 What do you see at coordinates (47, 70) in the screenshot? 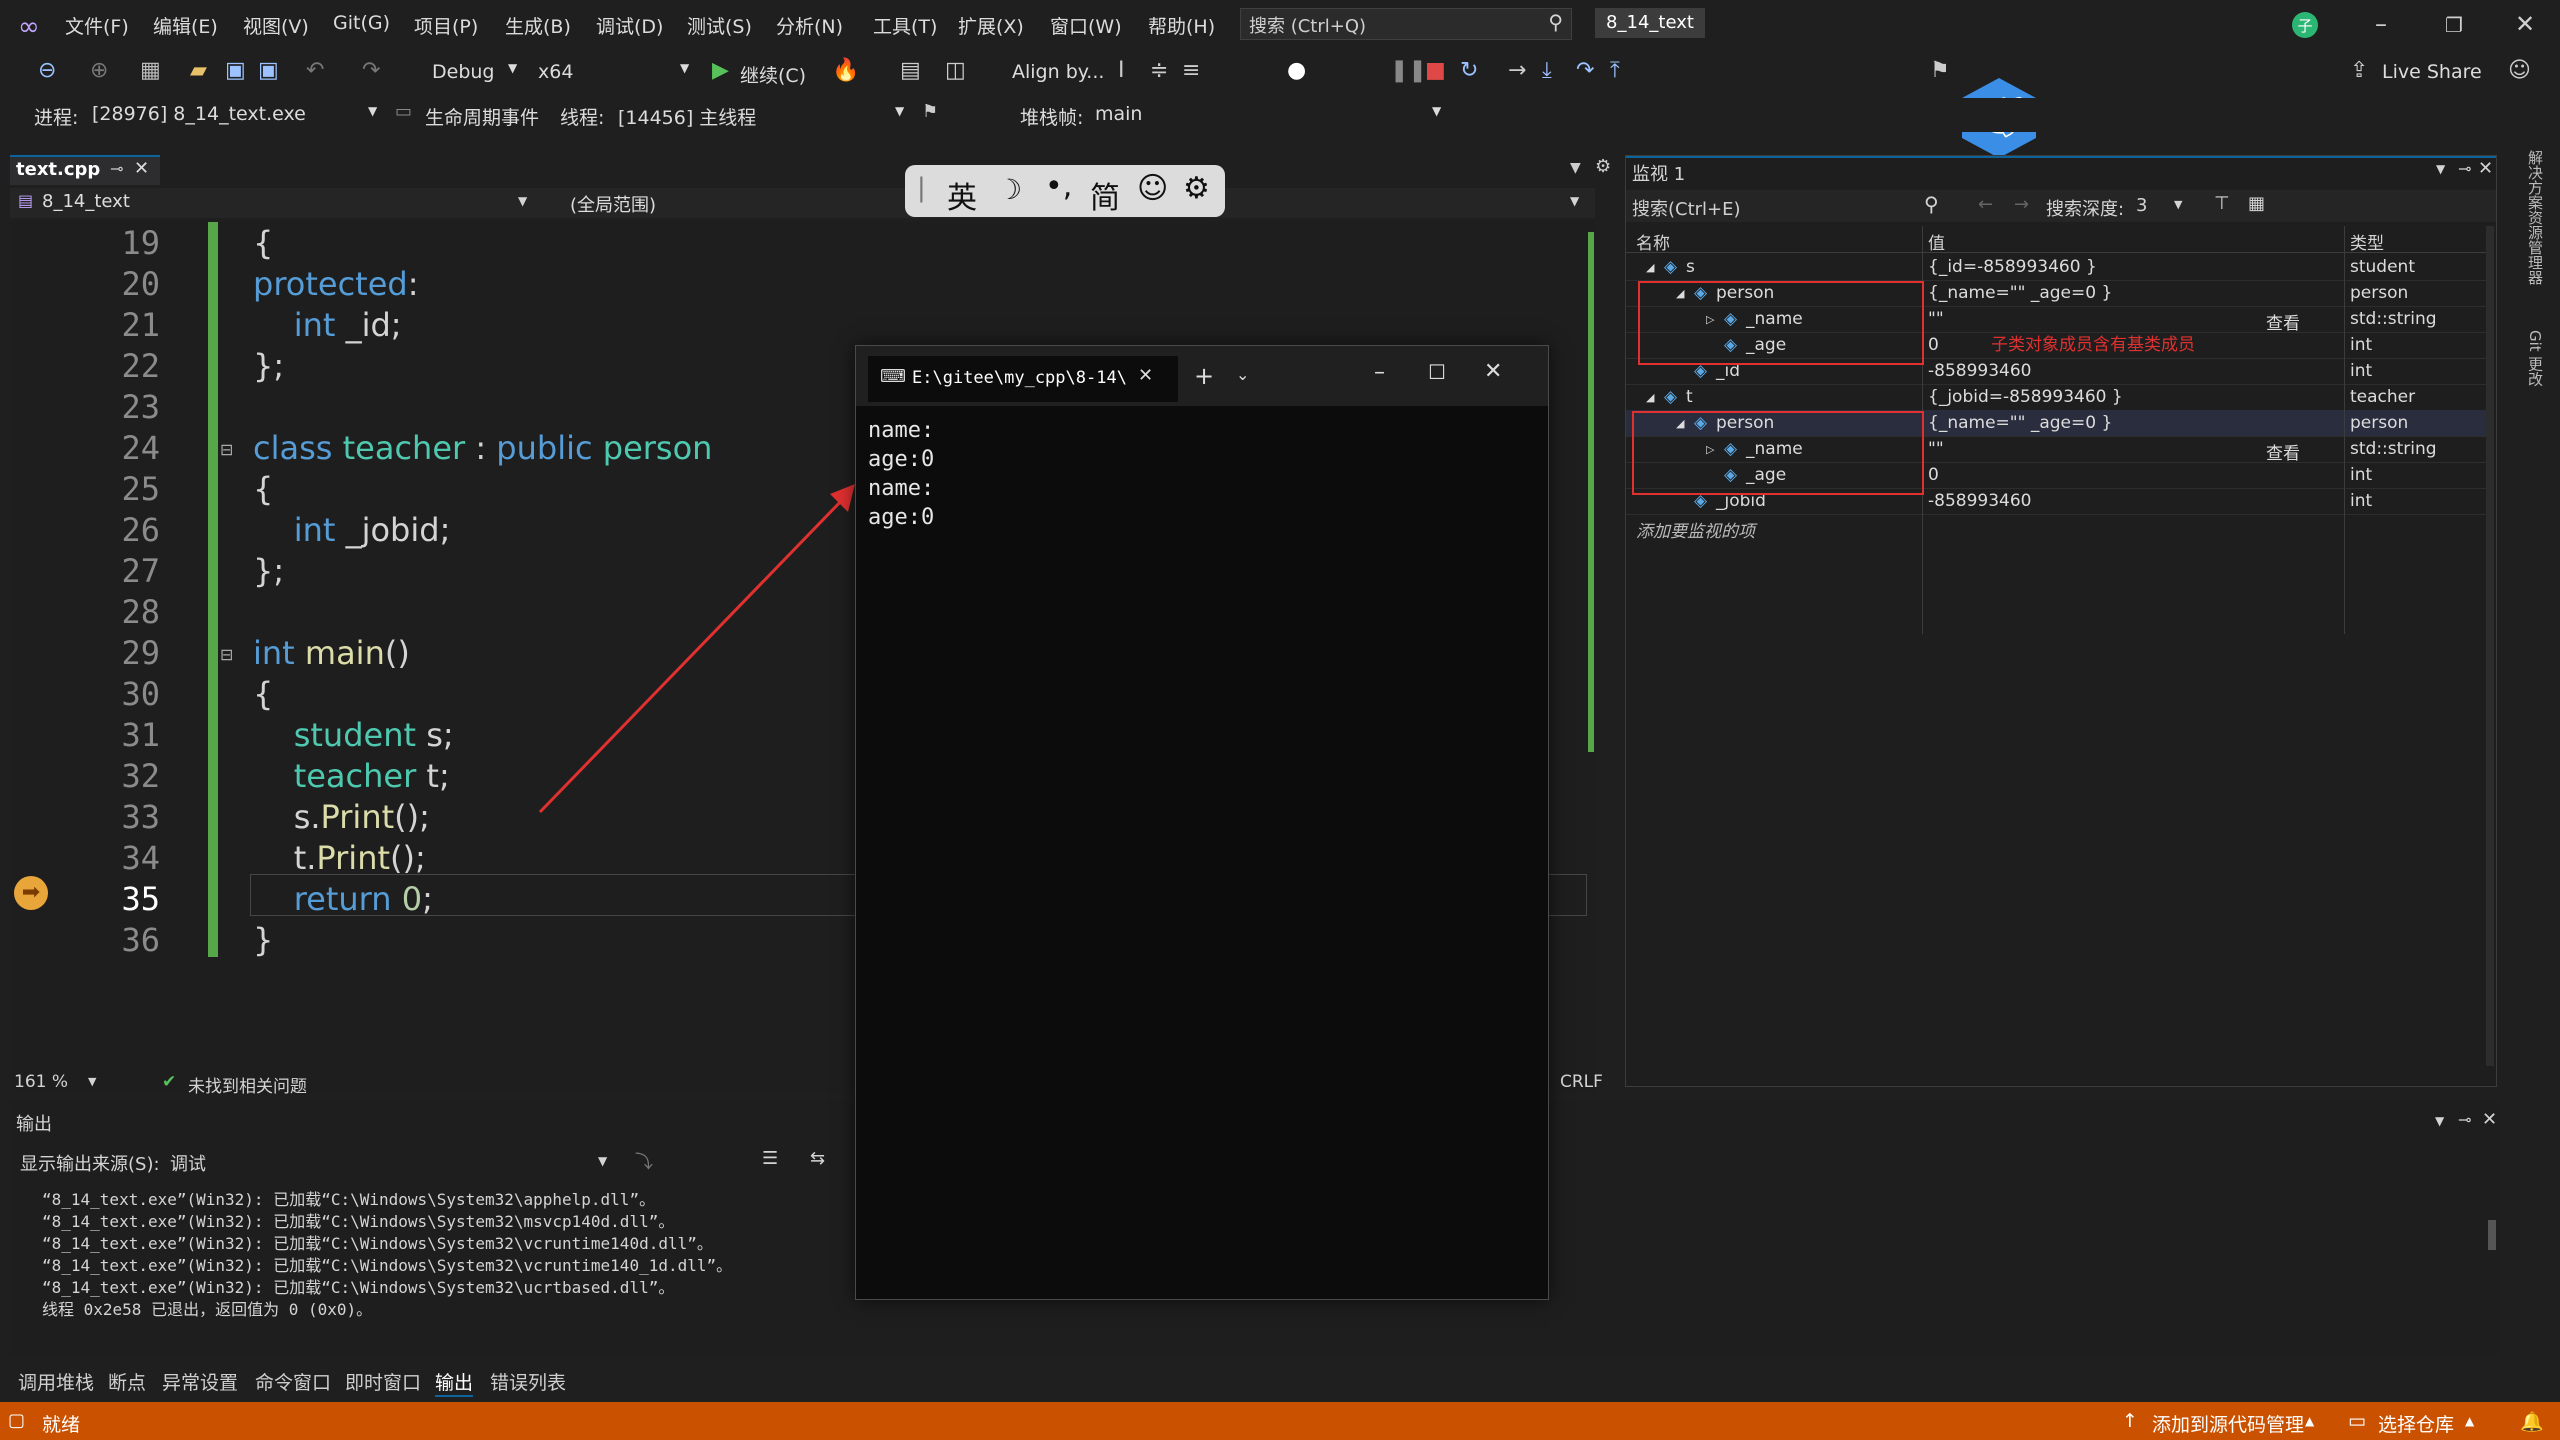
I see `back-icon: ⊖` at bounding box center [47, 70].